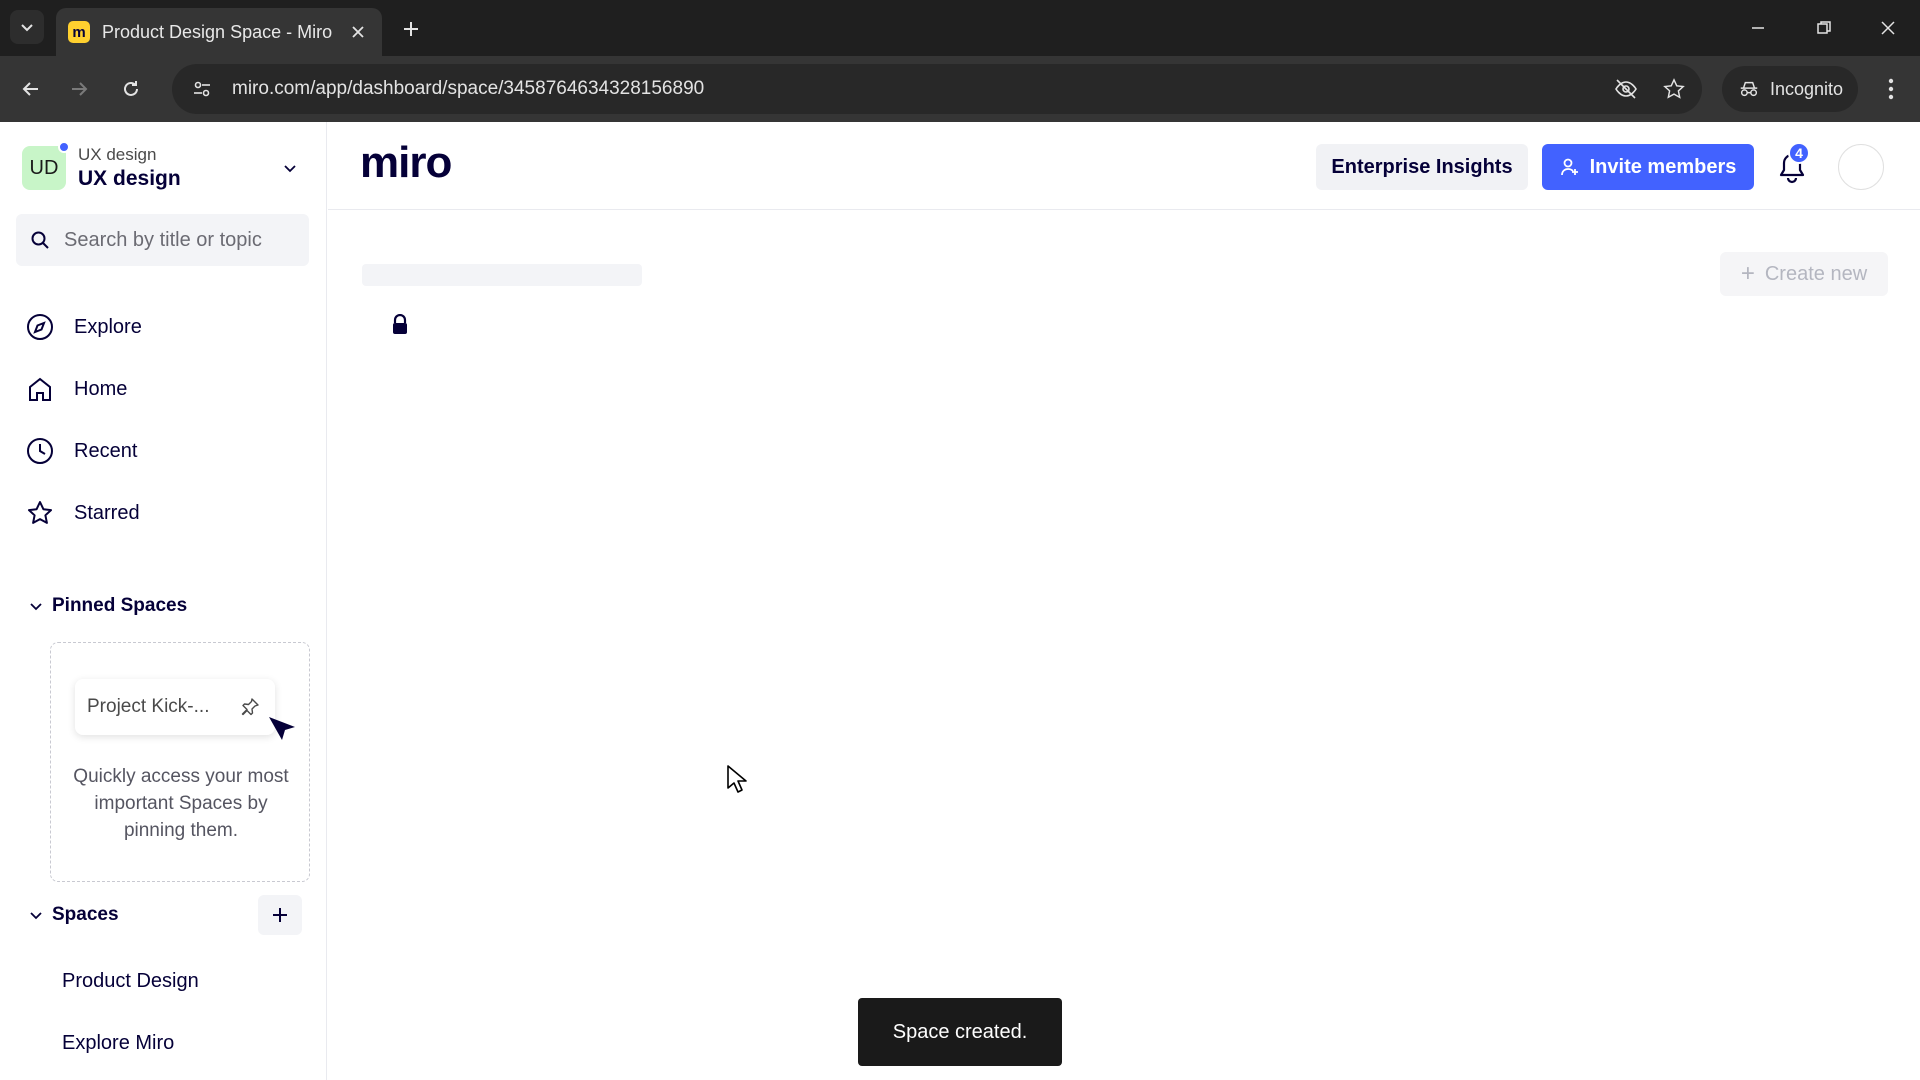  What do you see at coordinates (40, 327) in the screenshot?
I see `compass-icon` at bounding box center [40, 327].